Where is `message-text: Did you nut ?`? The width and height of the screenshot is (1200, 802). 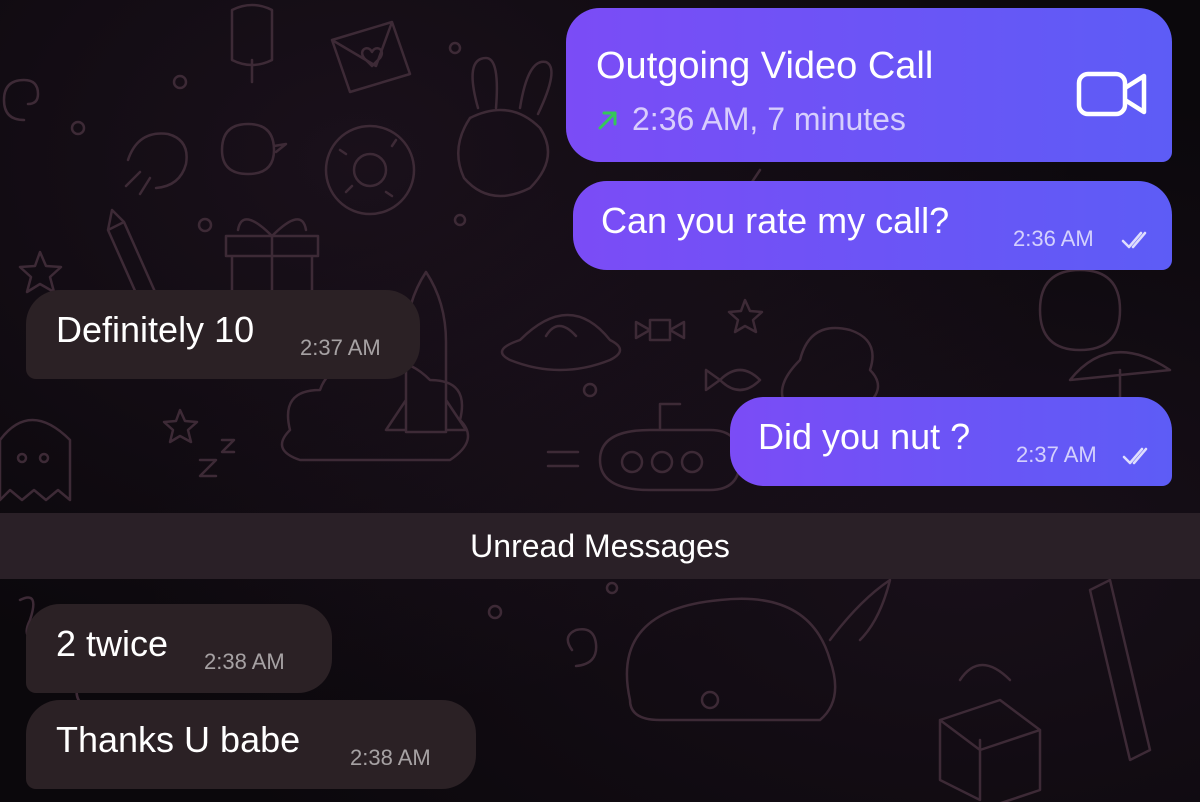 message-text: Did you nut ? is located at coordinates (864, 436).